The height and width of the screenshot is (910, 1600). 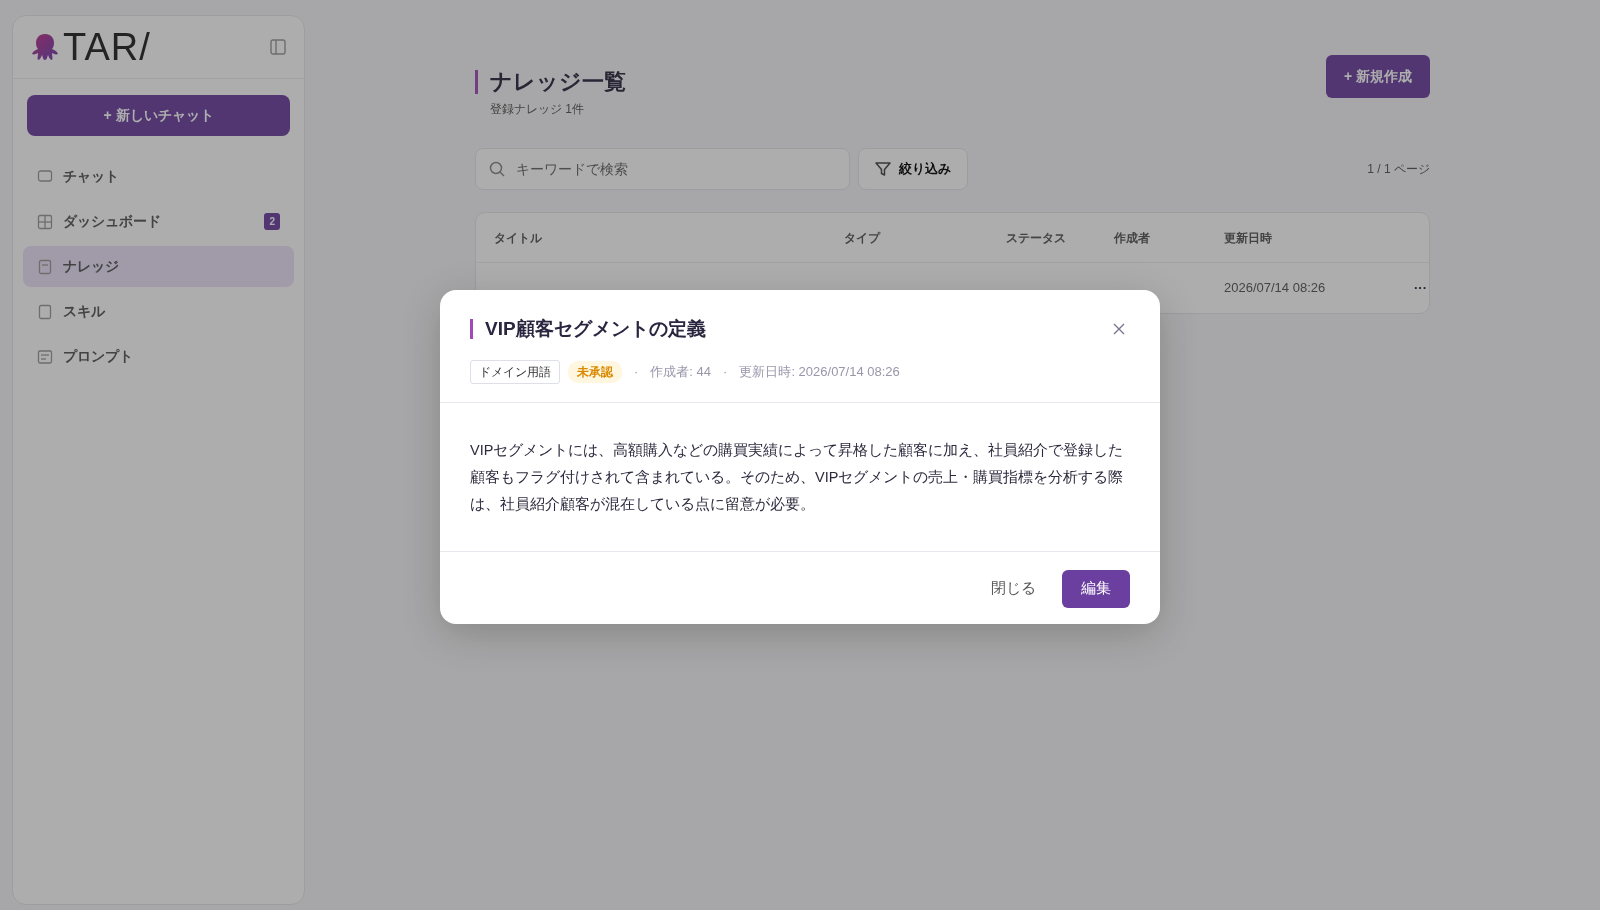 I want to click on meta-text: 更新日時: 2026/07/14 08:26, so click(x=819, y=372).